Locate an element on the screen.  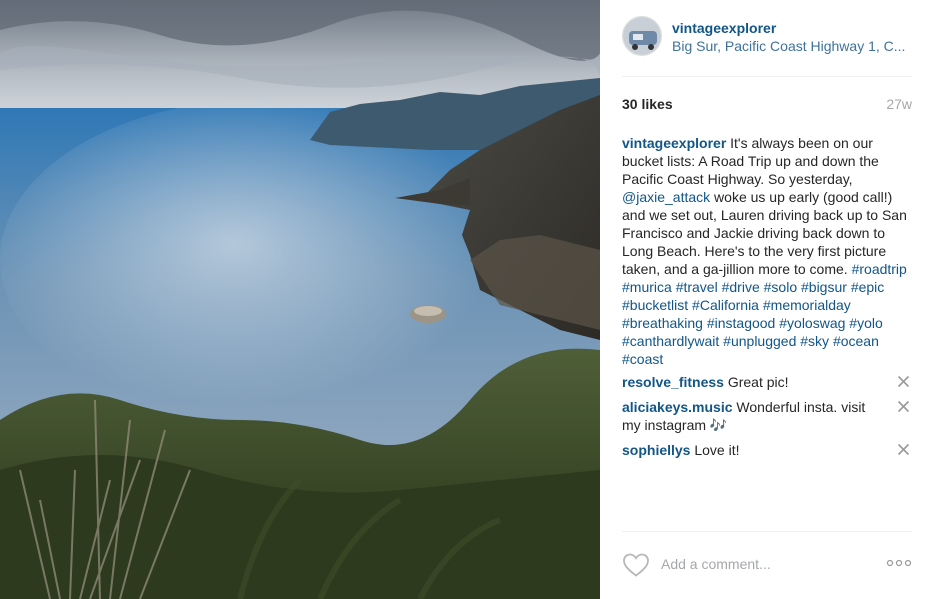
hashtag-link: #breathaking is located at coordinates (662, 323).